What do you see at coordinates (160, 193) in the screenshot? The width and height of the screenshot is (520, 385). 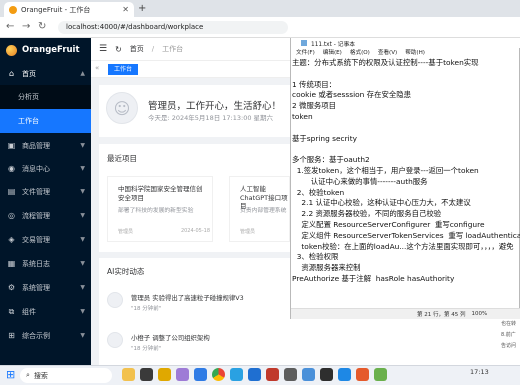 I see `project-title: 中国科学院国家安全管理信创安全项目` at bounding box center [160, 193].